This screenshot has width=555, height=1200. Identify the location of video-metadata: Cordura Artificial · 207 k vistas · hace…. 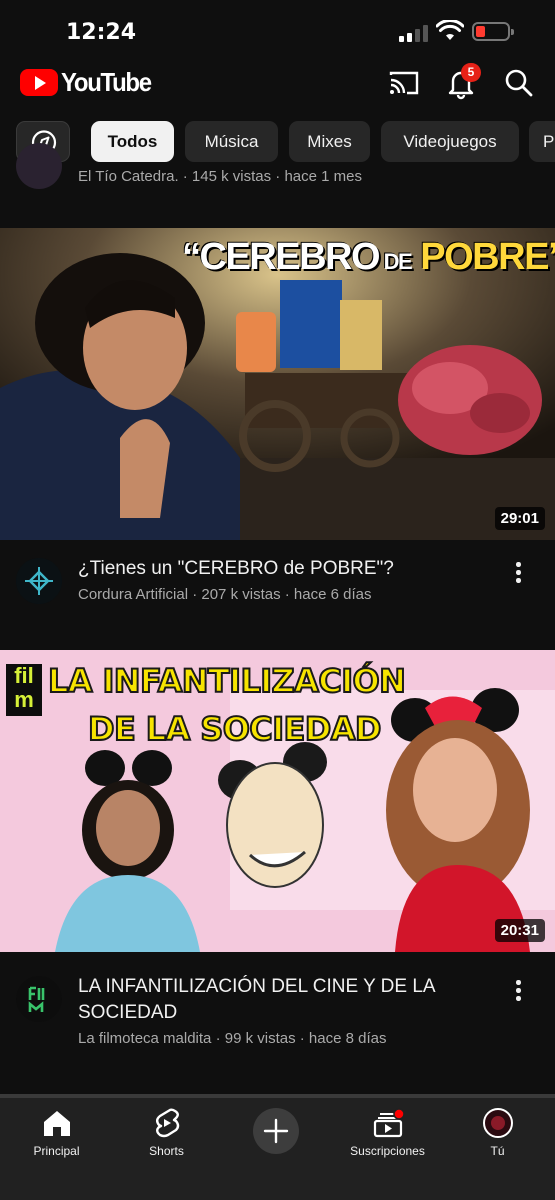
(225, 594).